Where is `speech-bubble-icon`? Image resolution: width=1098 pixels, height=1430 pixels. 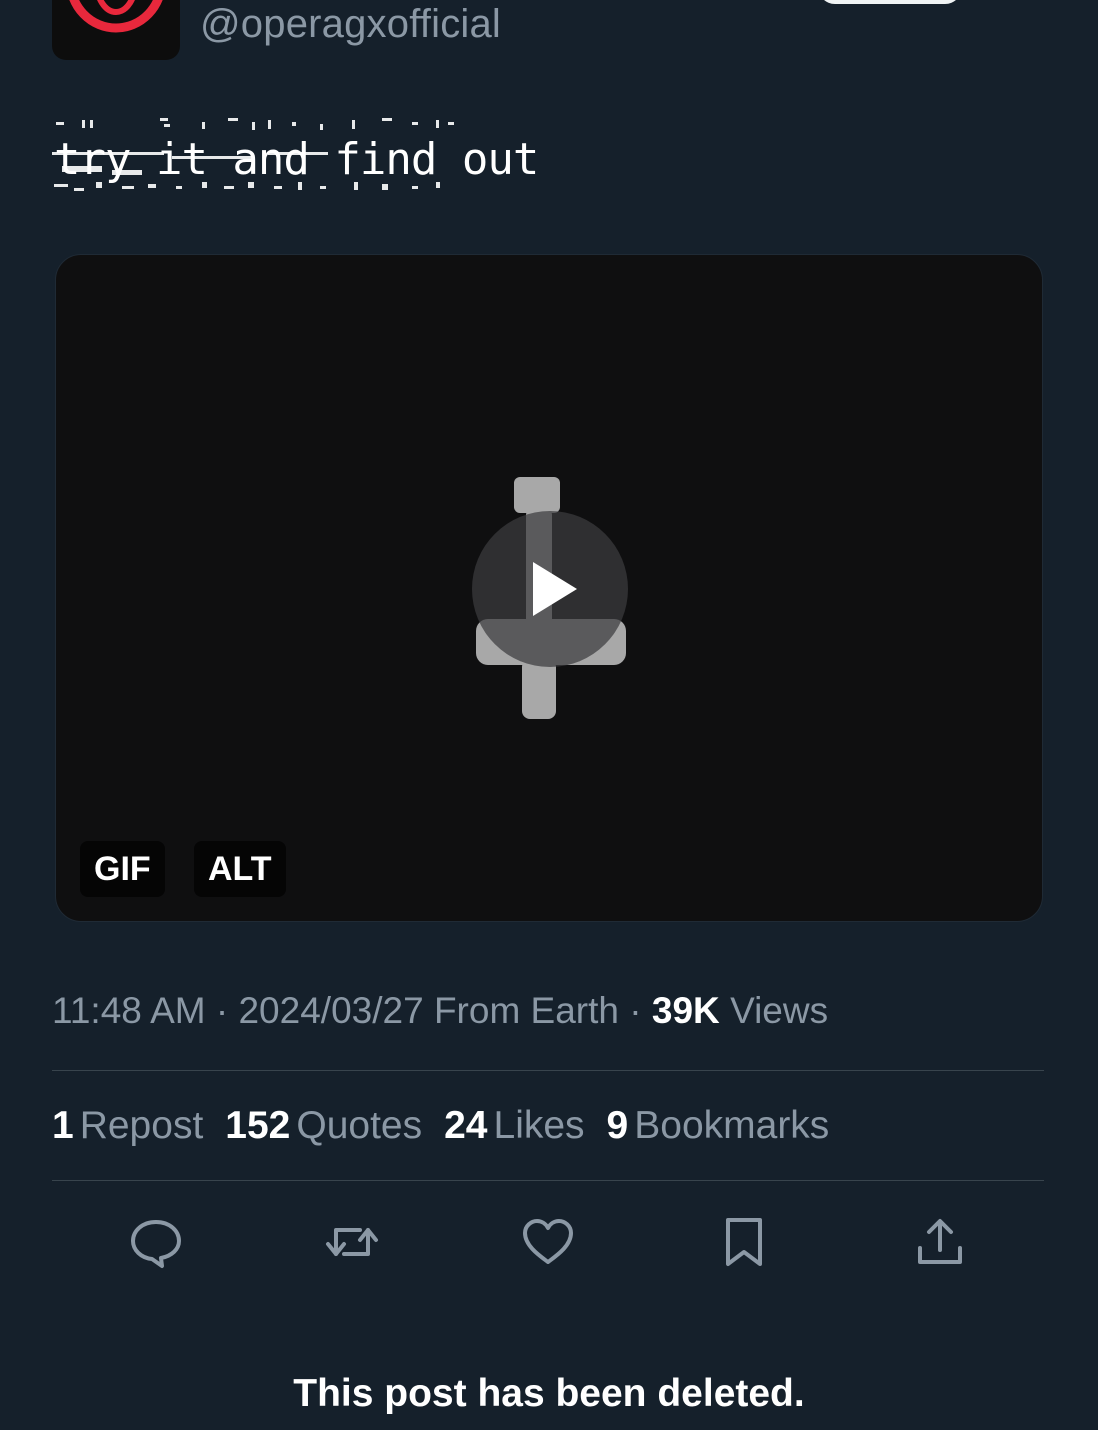
speech-bubble-icon is located at coordinates (156, 1244).